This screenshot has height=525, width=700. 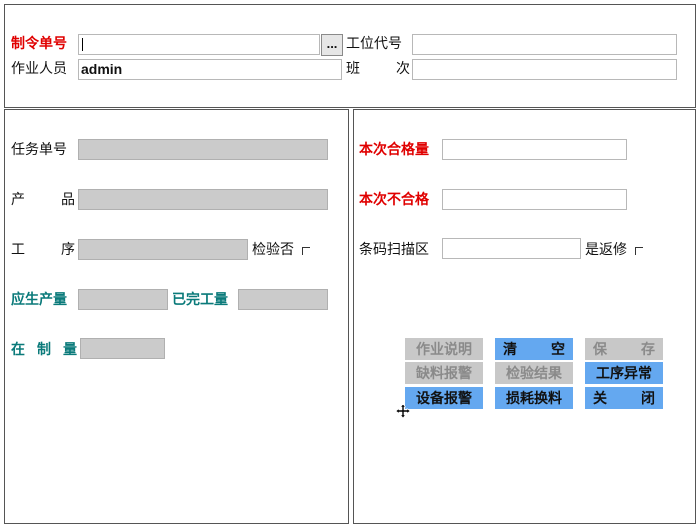 I want to click on wip-qty-field, so click(x=122, y=348).